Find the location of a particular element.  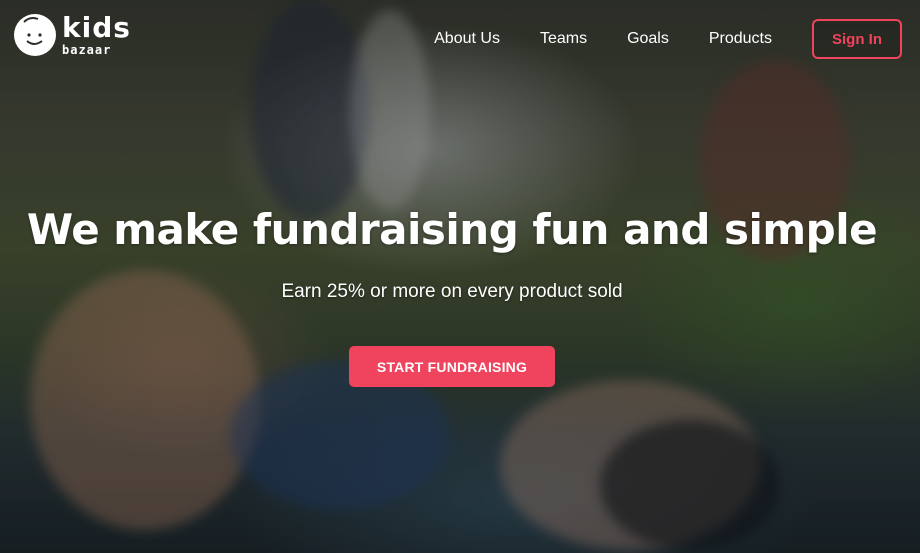

nav-link-teams: Teams is located at coordinates (563, 39).